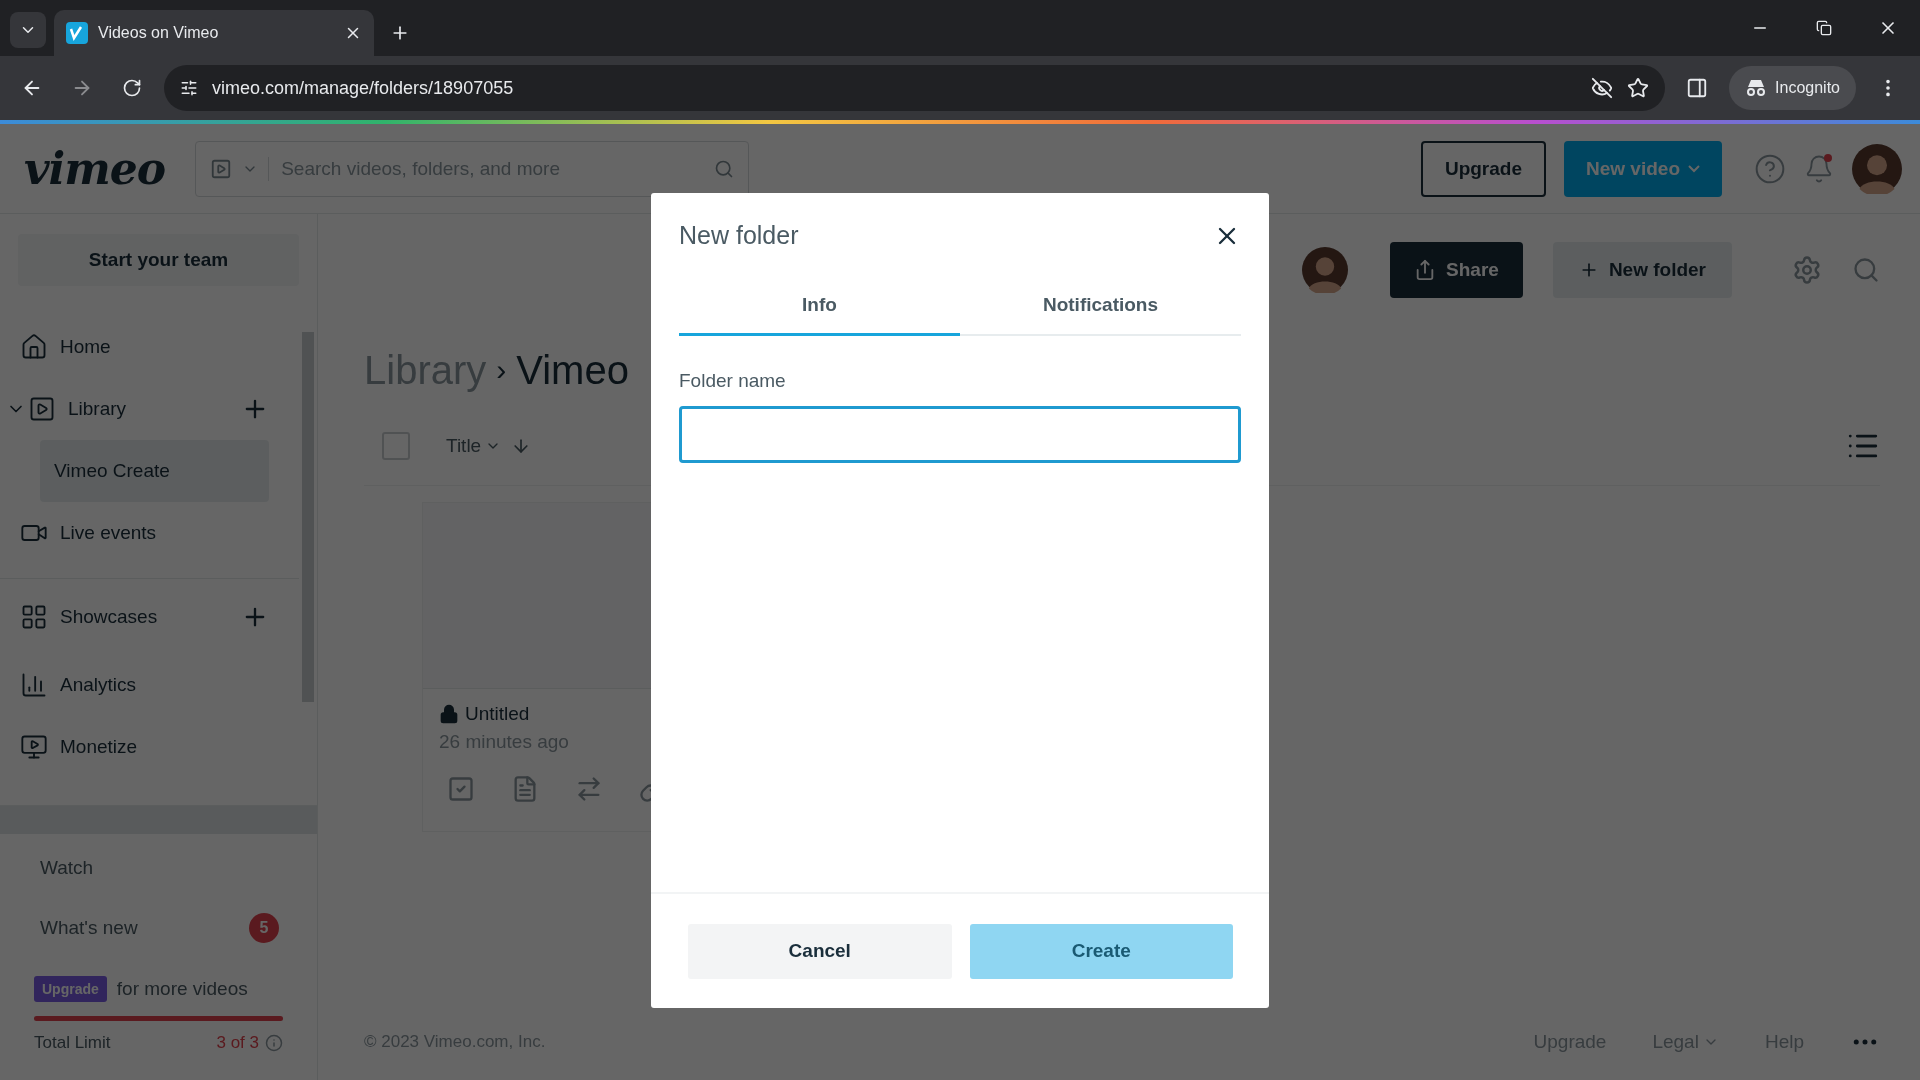  Describe the element at coordinates (497, 714) in the screenshot. I see `video-title: Untitled` at that location.